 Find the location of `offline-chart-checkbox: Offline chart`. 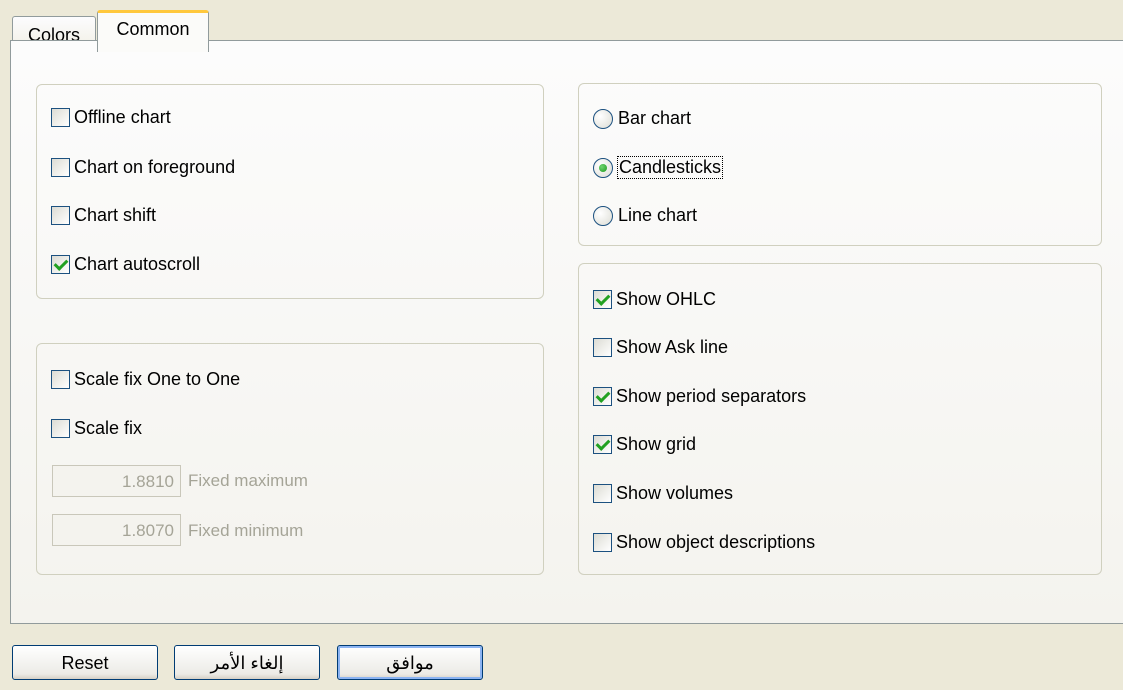

offline-chart-checkbox: Offline chart is located at coordinates (111, 117).